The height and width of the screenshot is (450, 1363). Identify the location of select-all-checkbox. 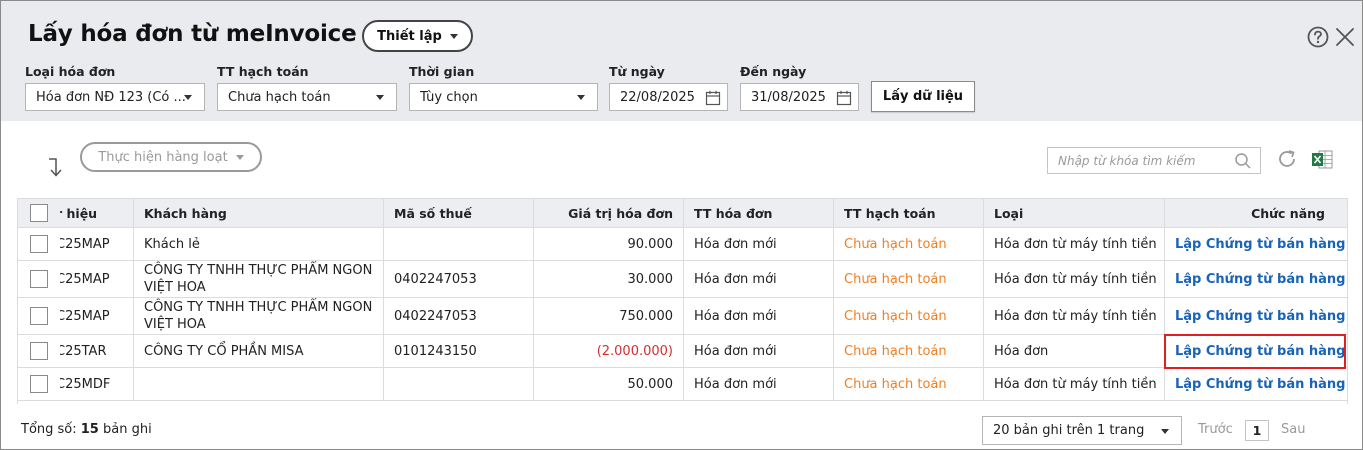
(39, 213).